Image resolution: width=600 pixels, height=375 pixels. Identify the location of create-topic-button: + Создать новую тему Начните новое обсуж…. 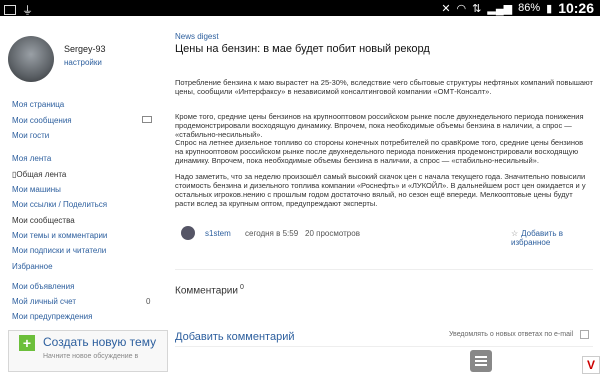
(88, 351).